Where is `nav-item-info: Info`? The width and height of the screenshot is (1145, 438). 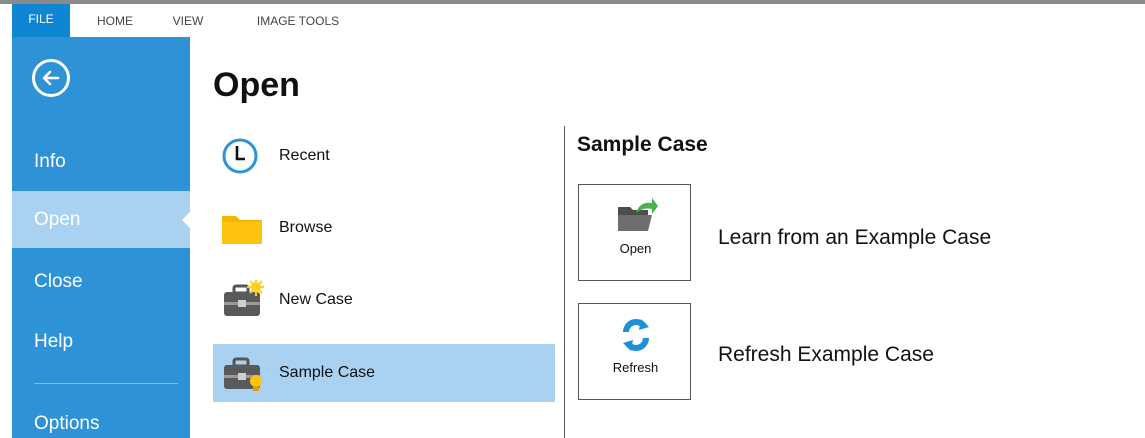
nav-item-info: Info is located at coordinates (101, 161).